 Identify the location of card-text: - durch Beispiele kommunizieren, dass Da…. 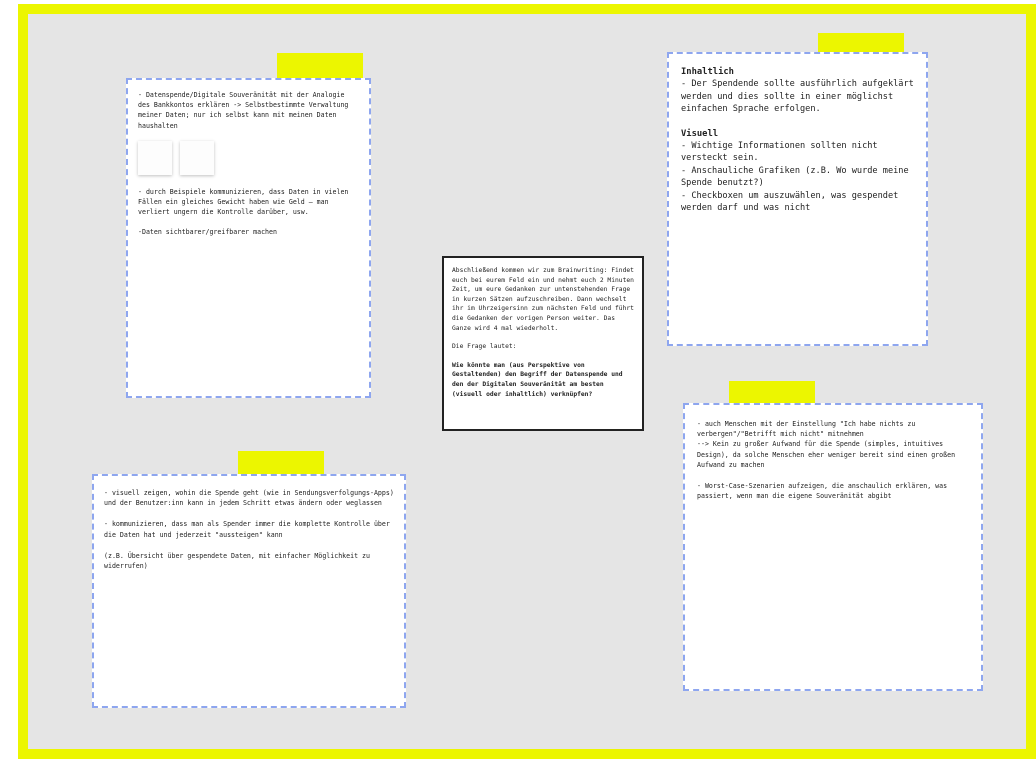
(243, 202).